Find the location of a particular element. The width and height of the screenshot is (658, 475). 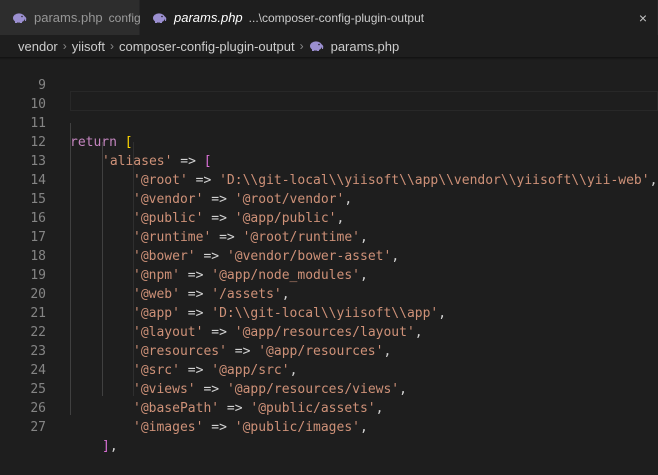

code-line: 16 '@runtime' => '@root/runtime', is located at coordinates (329, 217).